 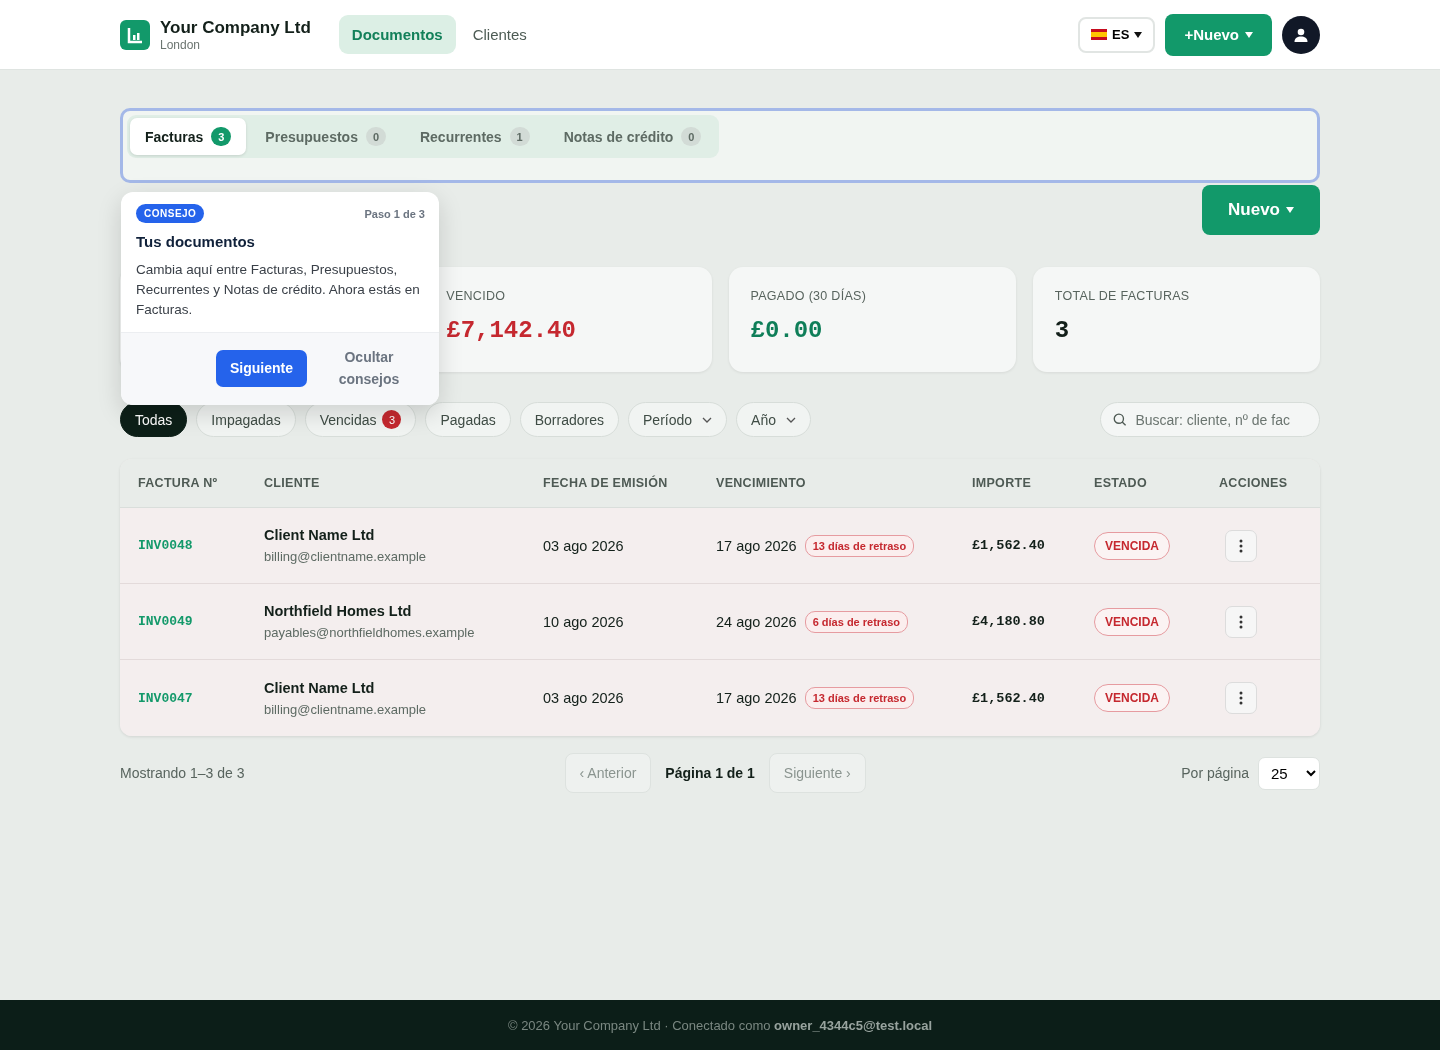 I want to click on user-avatar, so click(x=1301, y=34).